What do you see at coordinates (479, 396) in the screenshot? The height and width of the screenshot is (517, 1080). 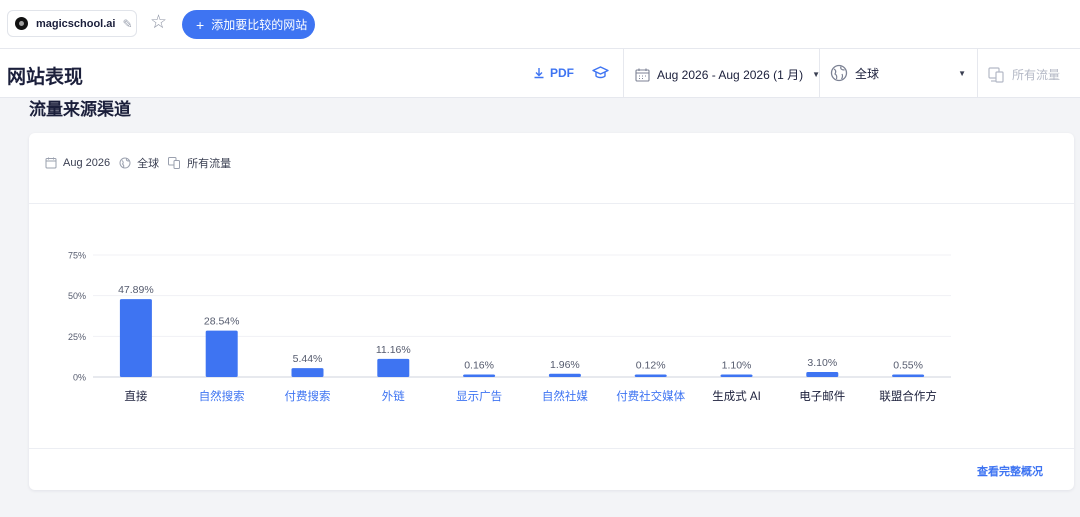 I see `category-label: 显示广告` at bounding box center [479, 396].